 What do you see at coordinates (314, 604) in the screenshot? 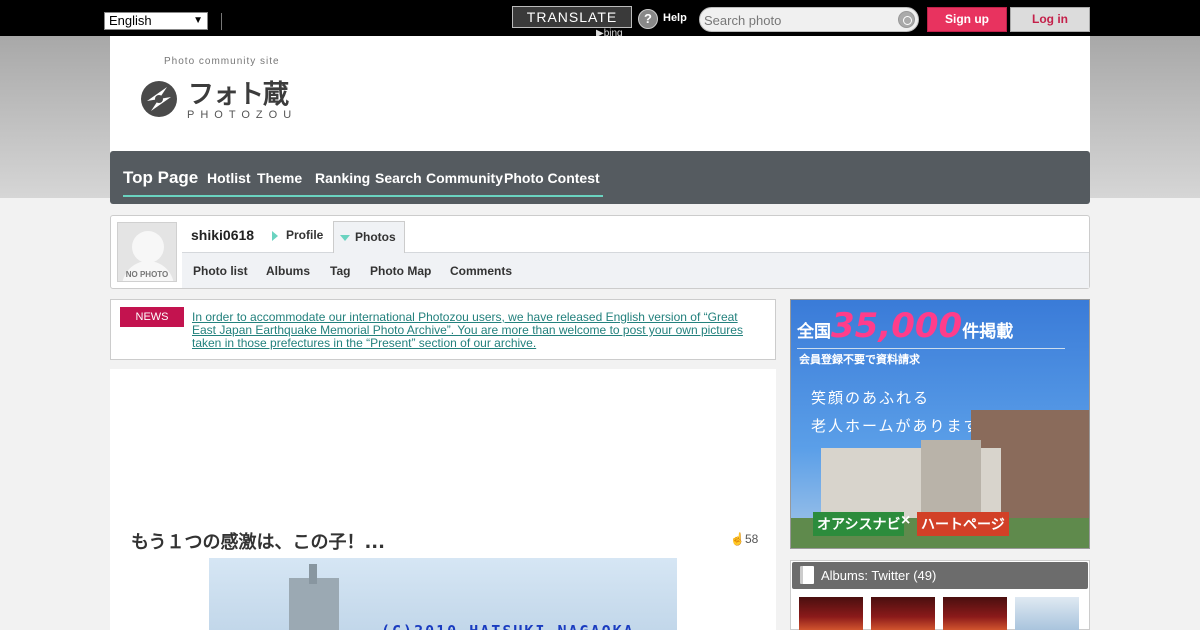
I see `photo-structure` at bounding box center [314, 604].